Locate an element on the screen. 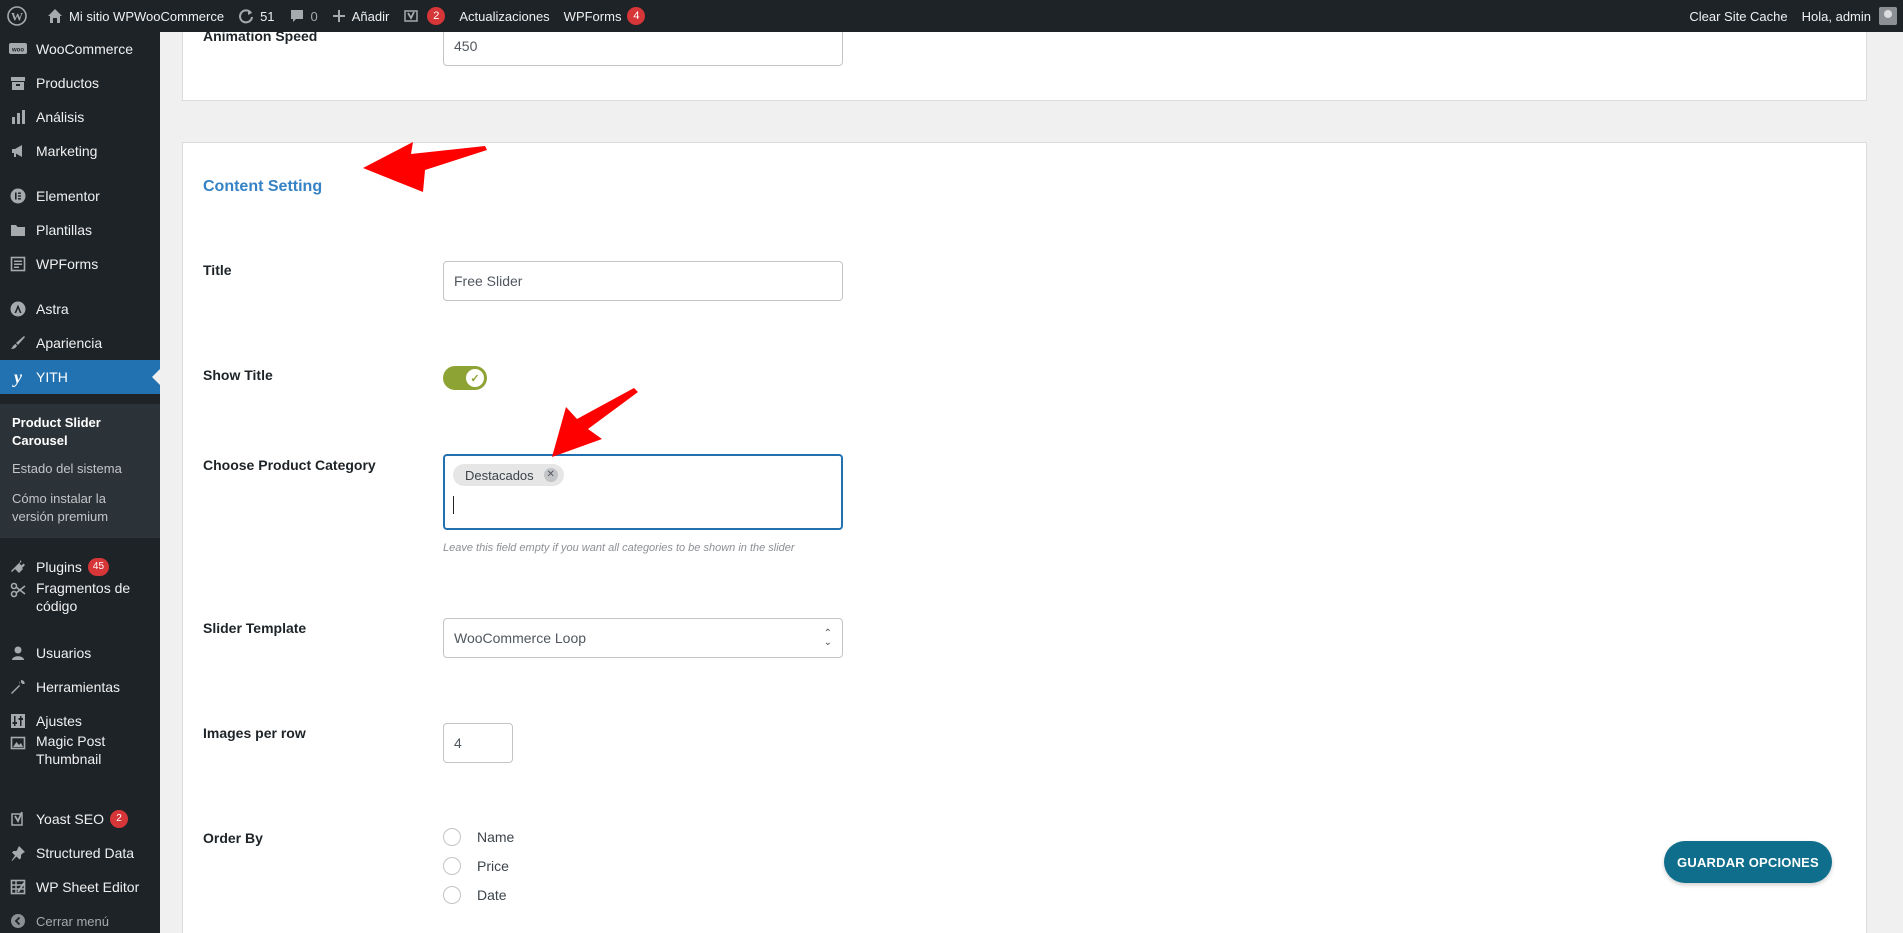 The width and height of the screenshot is (1903, 933). home-icon is located at coordinates (55, 16).